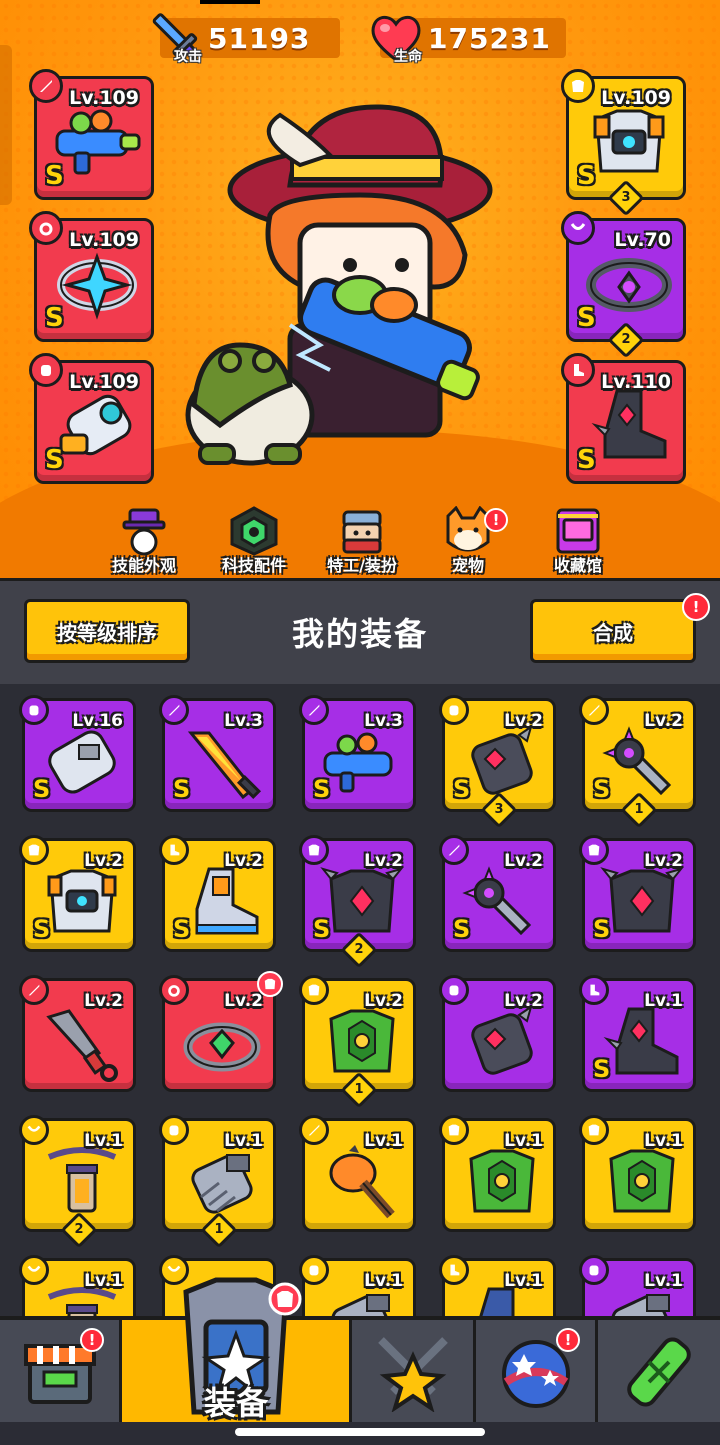  What do you see at coordinates (537, 1371) in the screenshot?
I see `nav-tab-world: !` at bounding box center [537, 1371].